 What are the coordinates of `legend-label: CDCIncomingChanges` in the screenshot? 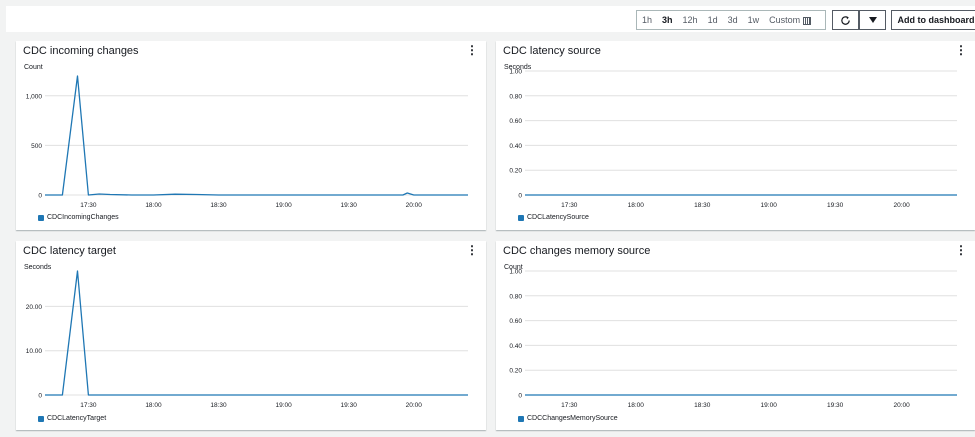 It's located at (83, 217).